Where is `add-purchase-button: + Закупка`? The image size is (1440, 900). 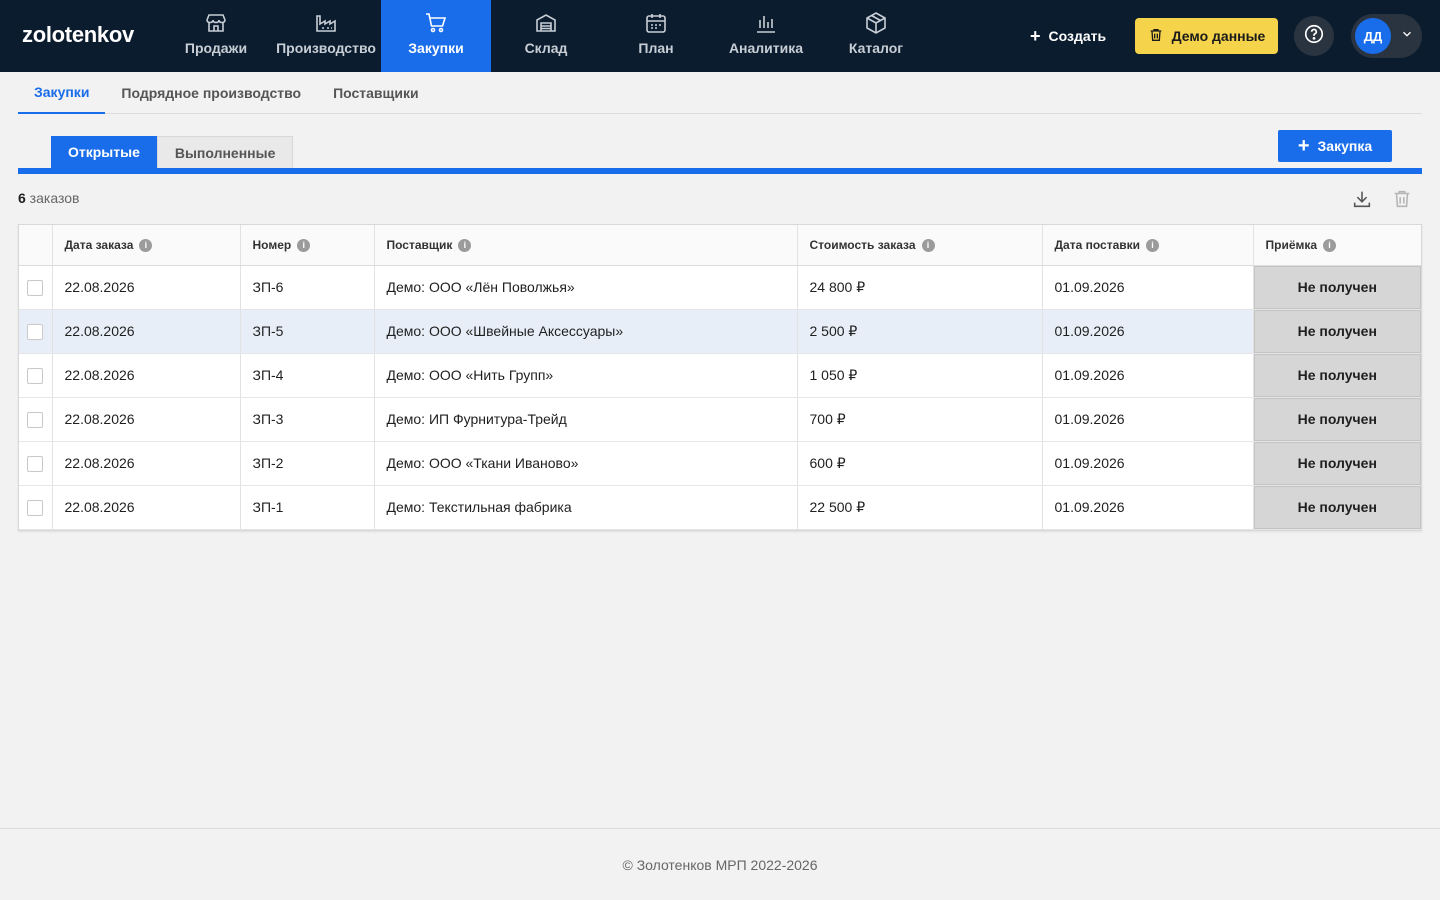
add-purchase-button: + Закупка is located at coordinates (1335, 146).